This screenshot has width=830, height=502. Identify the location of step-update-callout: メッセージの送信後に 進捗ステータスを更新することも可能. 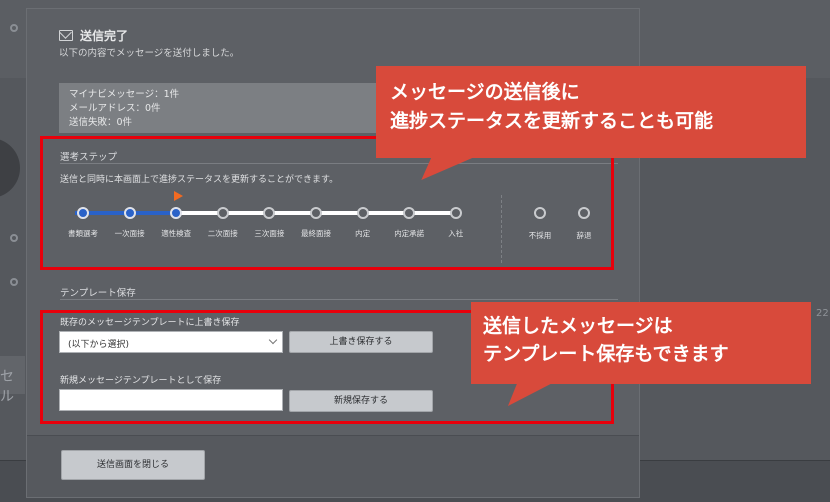
(591, 112).